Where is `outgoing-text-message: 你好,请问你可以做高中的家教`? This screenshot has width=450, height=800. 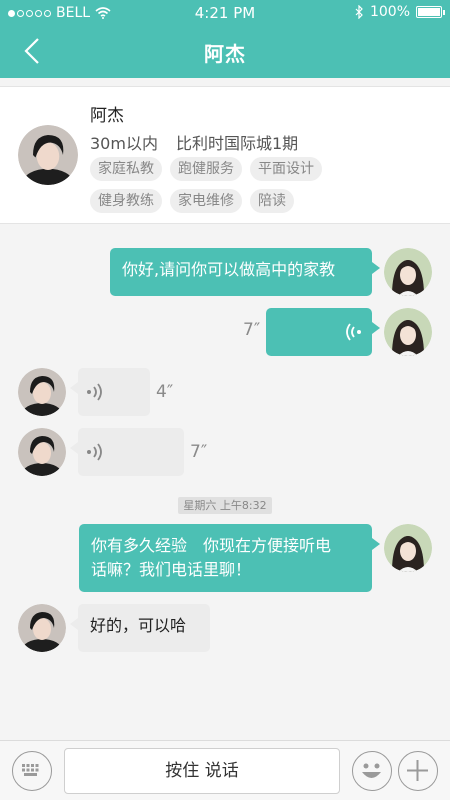 outgoing-text-message: 你好,请问你可以做高中的家教 is located at coordinates (245, 272).